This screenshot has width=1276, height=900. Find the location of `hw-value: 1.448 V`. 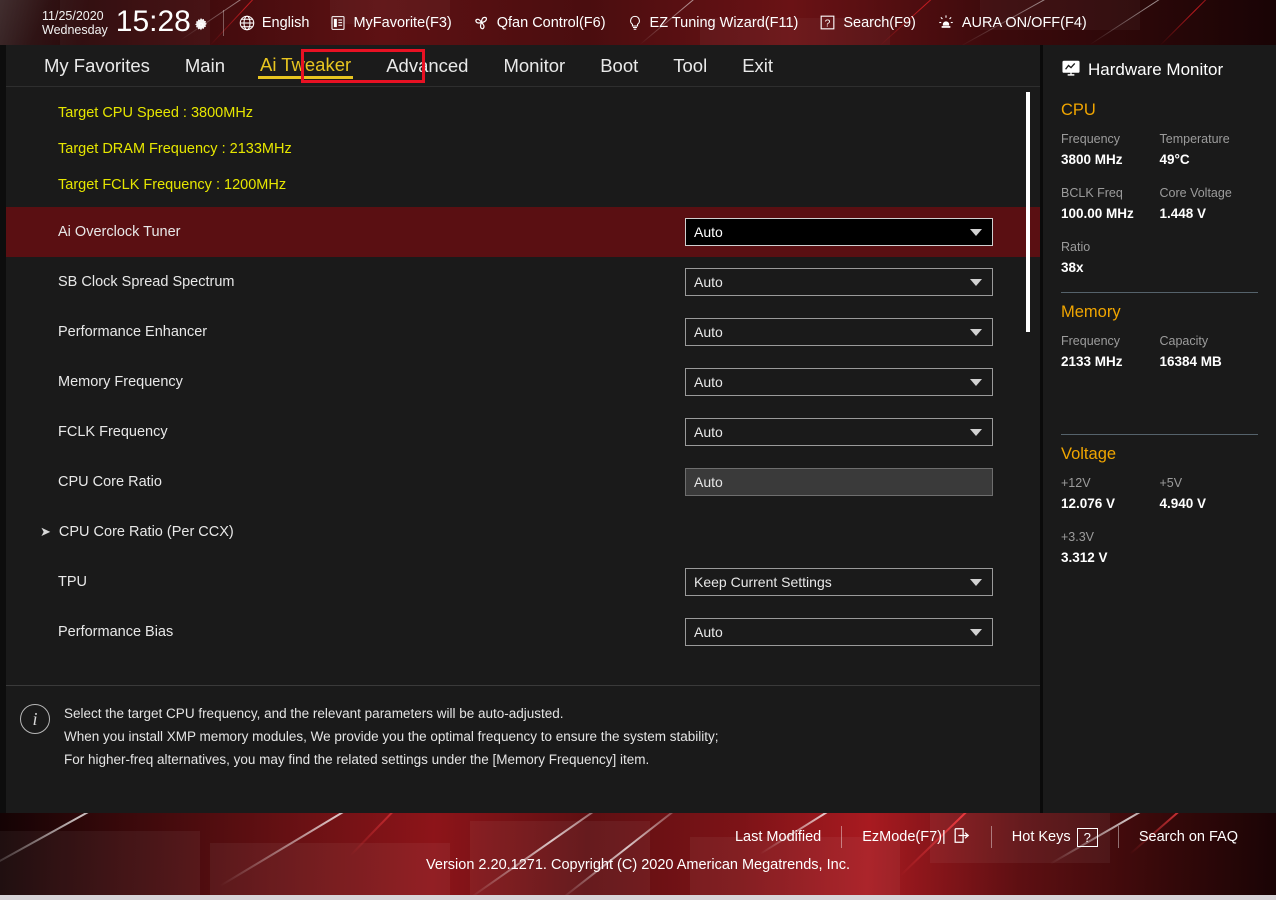

hw-value: 1.448 V is located at coordinates (1183, 213).